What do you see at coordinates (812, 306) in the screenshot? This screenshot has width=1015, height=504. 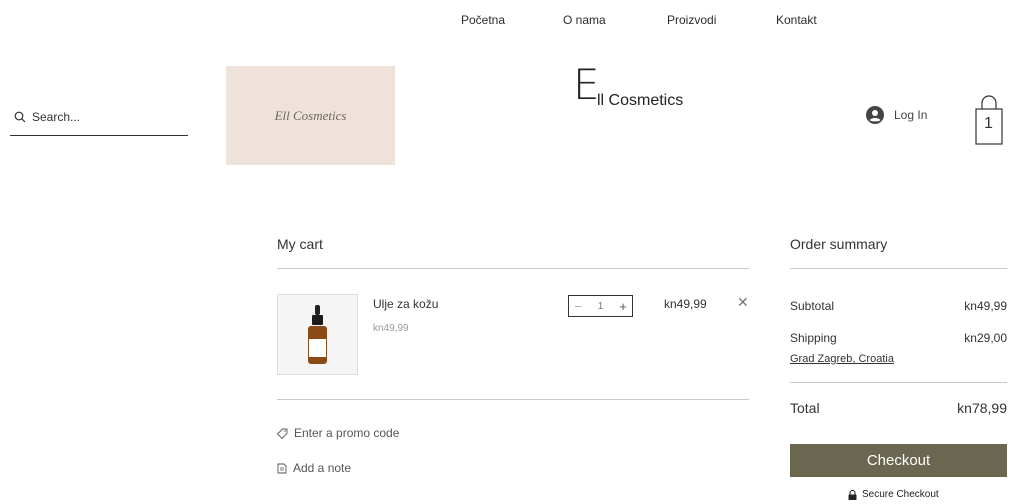 I see `subtotal-label: Subtotal` at bounding box center [812, 306].